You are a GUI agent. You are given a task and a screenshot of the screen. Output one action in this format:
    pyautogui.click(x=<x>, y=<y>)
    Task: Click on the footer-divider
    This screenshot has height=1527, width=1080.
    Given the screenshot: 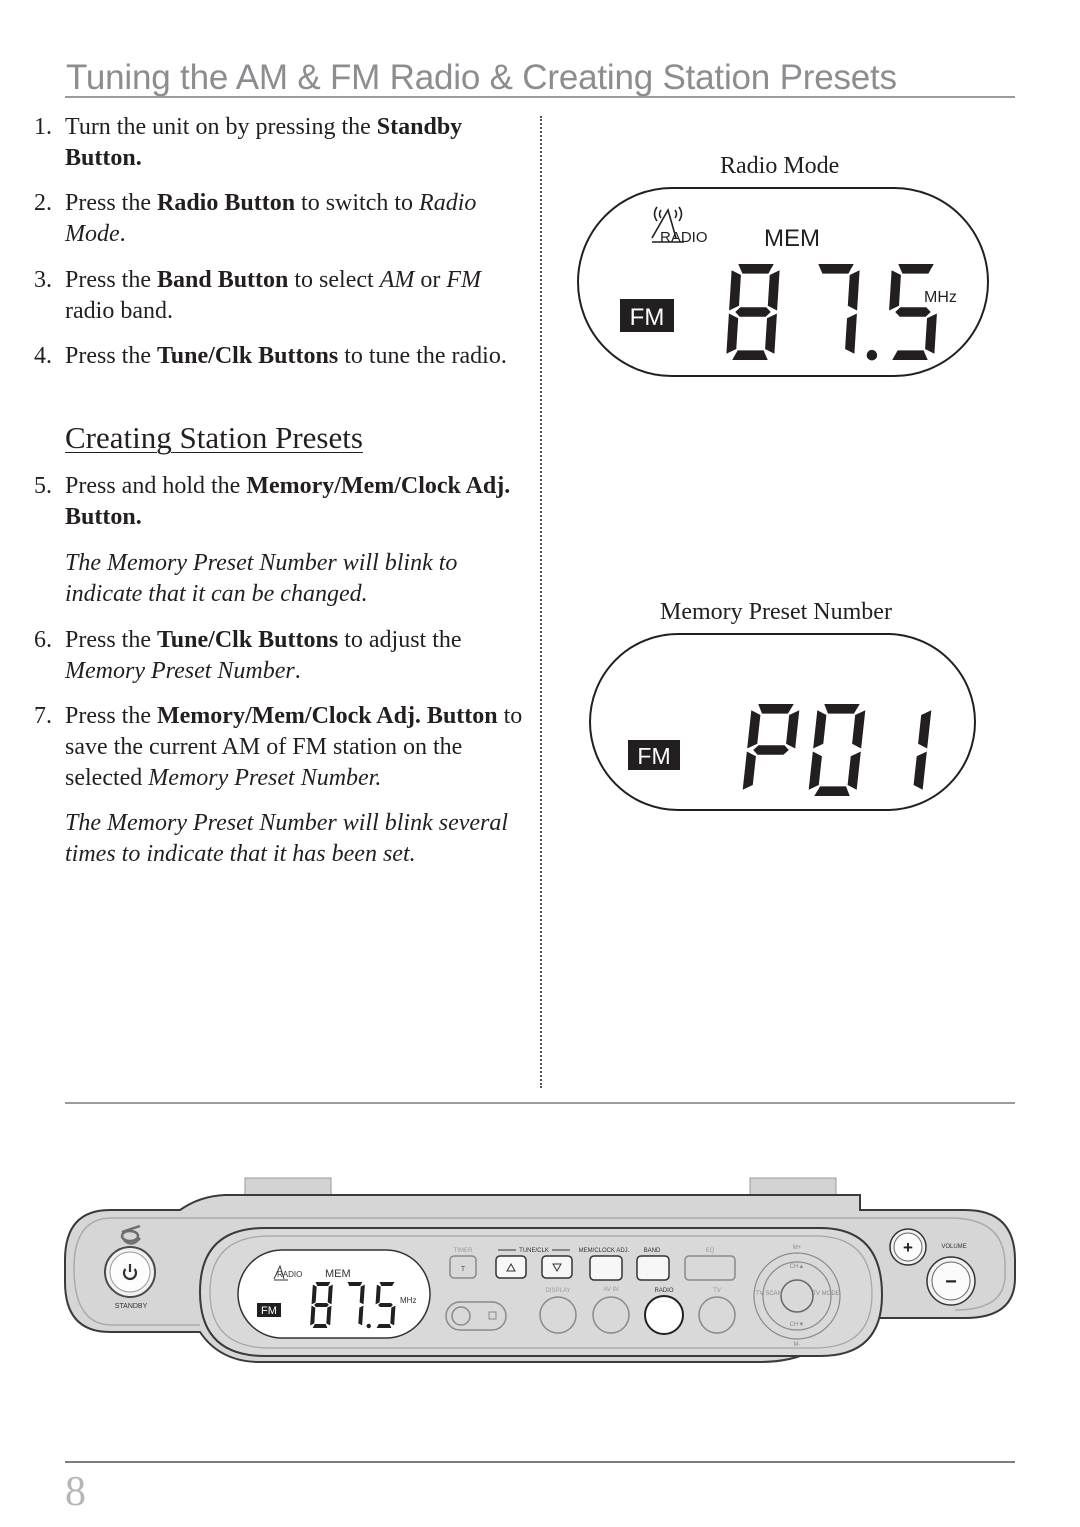 What is the action you would take?
    pyautogui.click(x=540, y=1462)
    